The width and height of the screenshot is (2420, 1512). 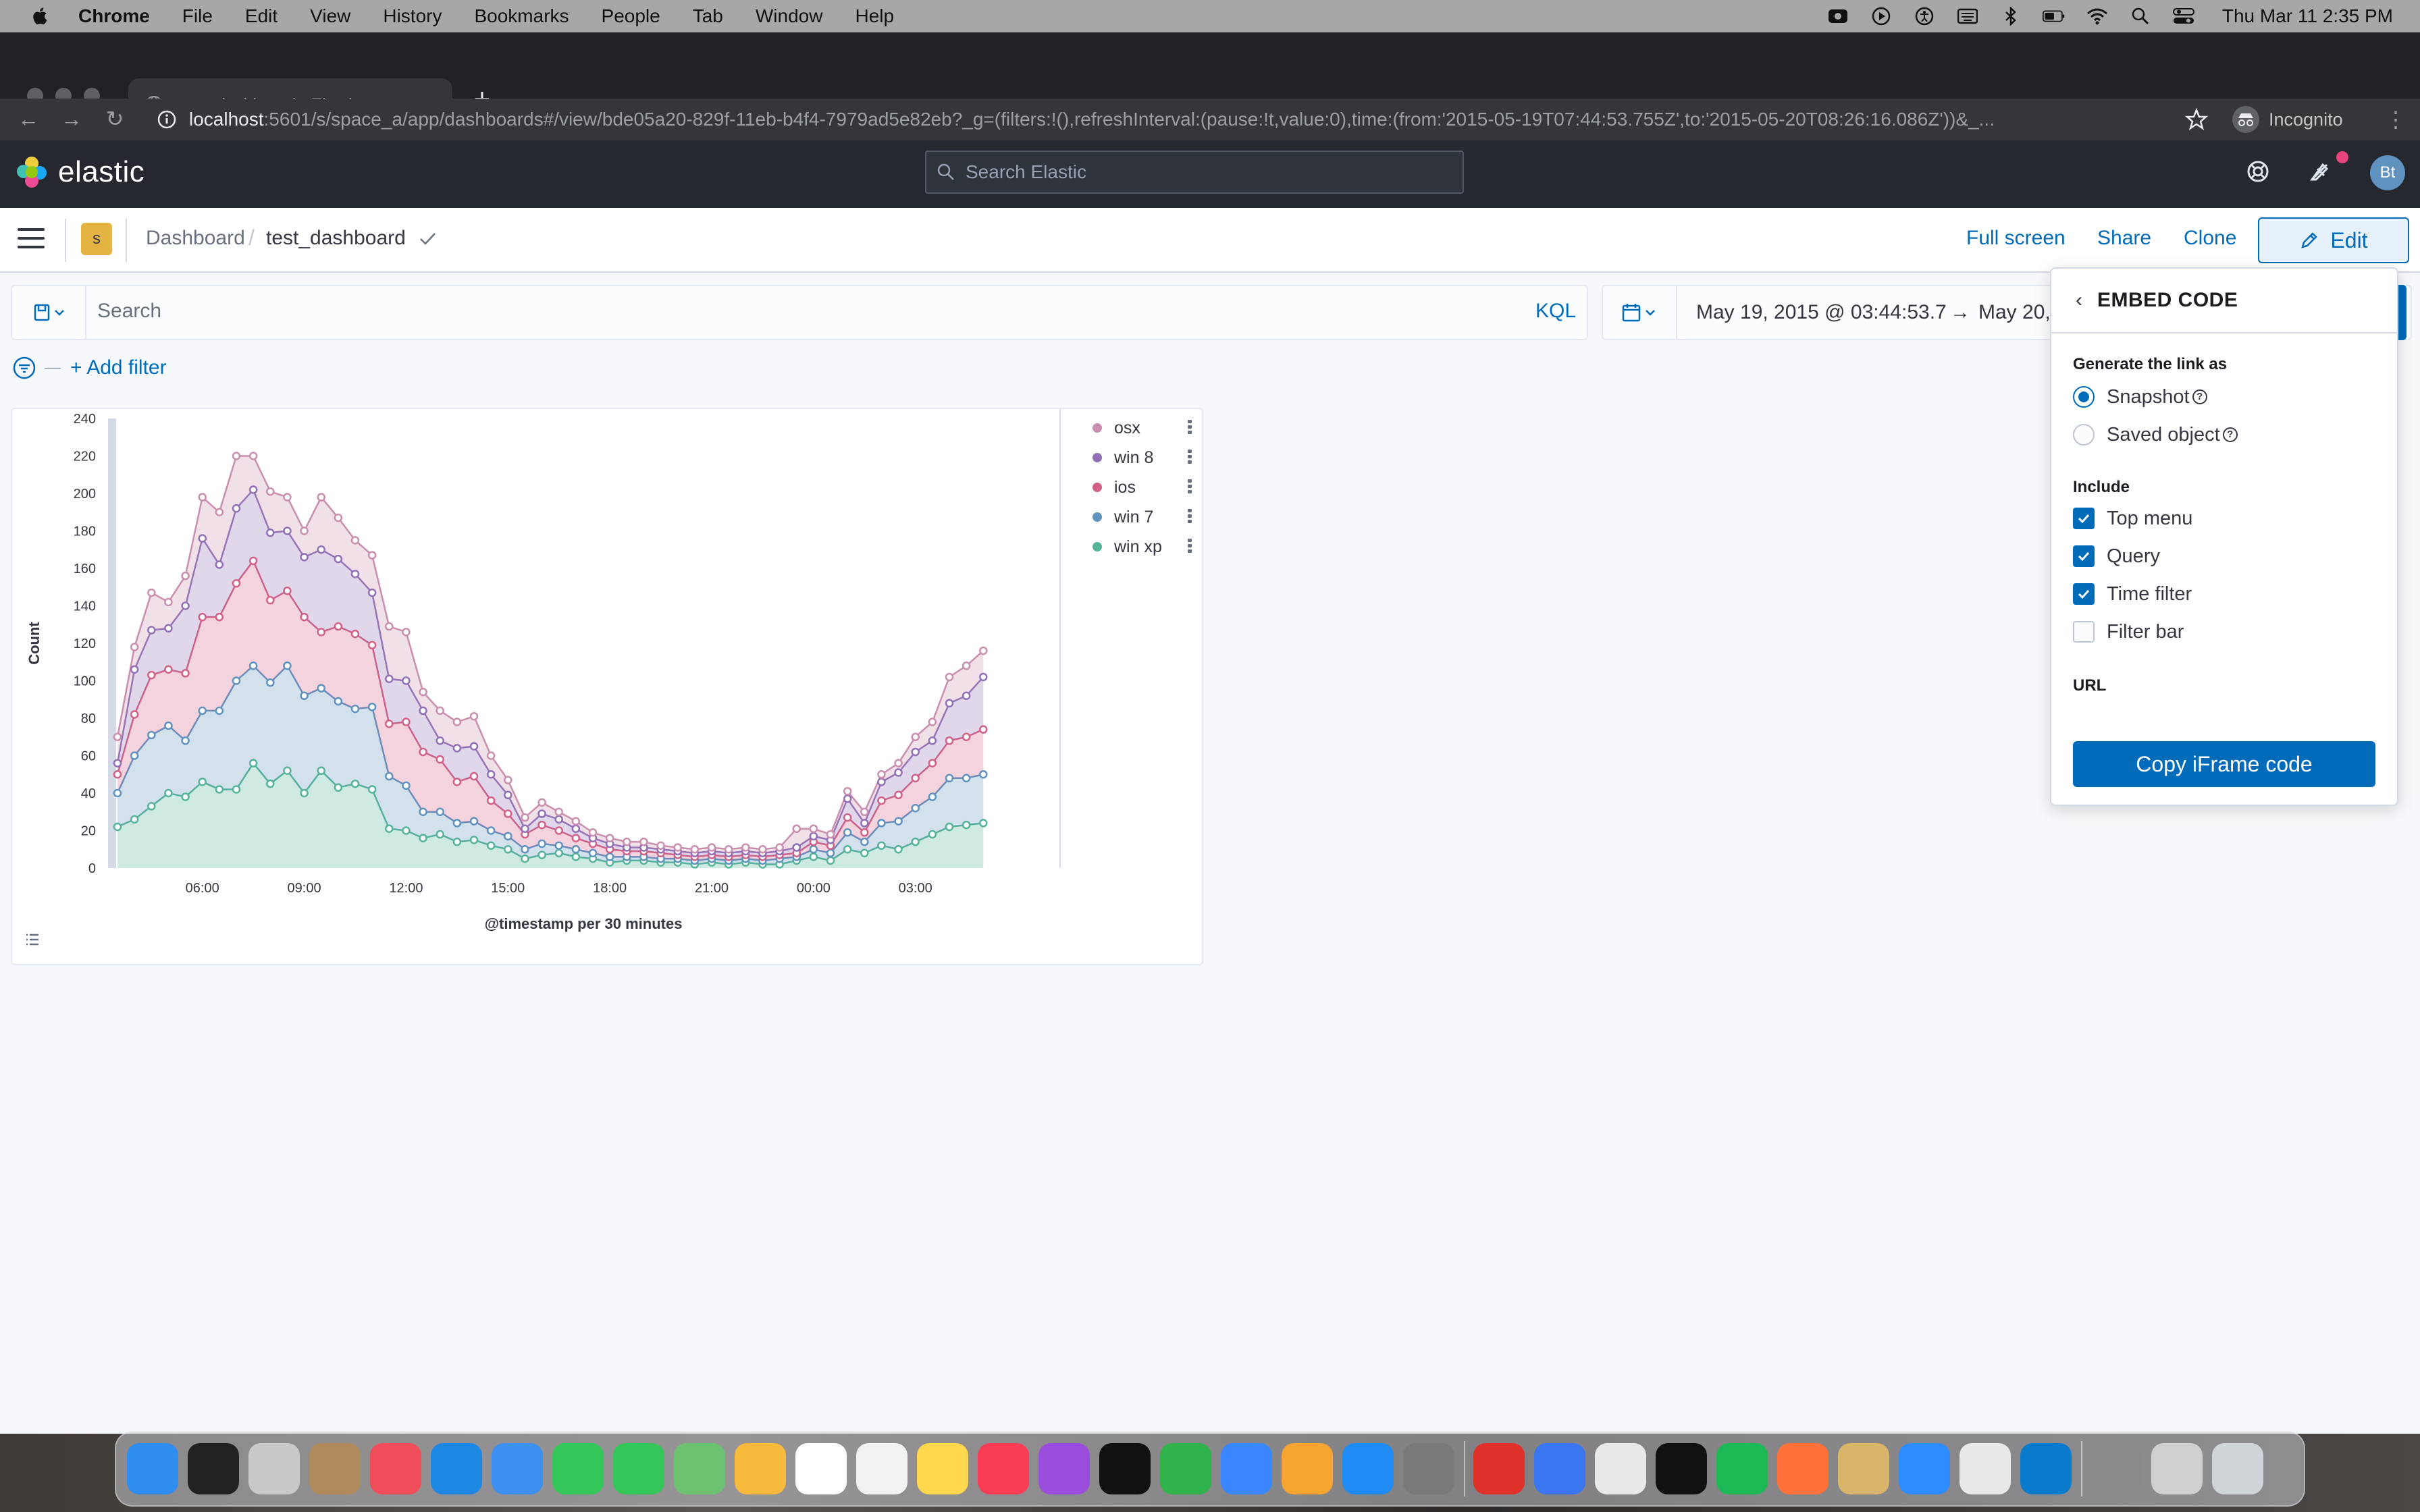 What do you see at coordinates (1114, 487) in the screenshot?
I see `legend-item: ios` at bounding box center [1114, 487].